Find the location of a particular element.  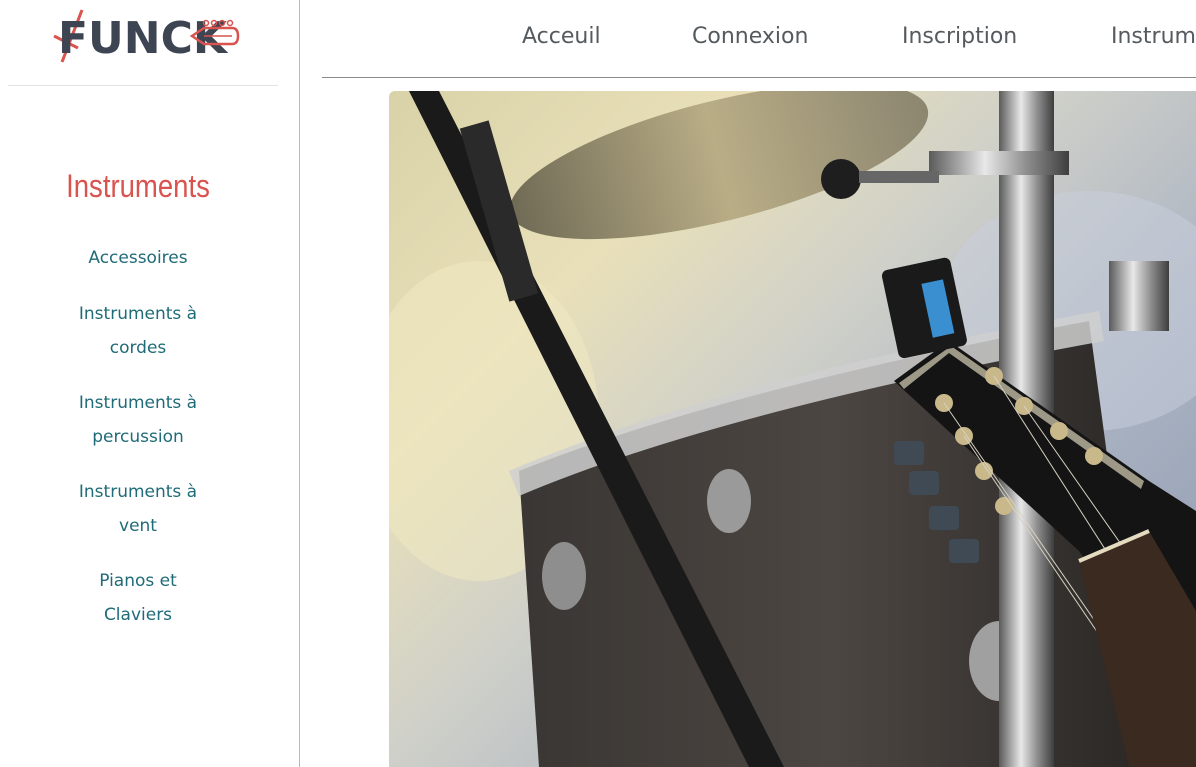

sidebar-title: Instruments is located at coordinates (138, 186).